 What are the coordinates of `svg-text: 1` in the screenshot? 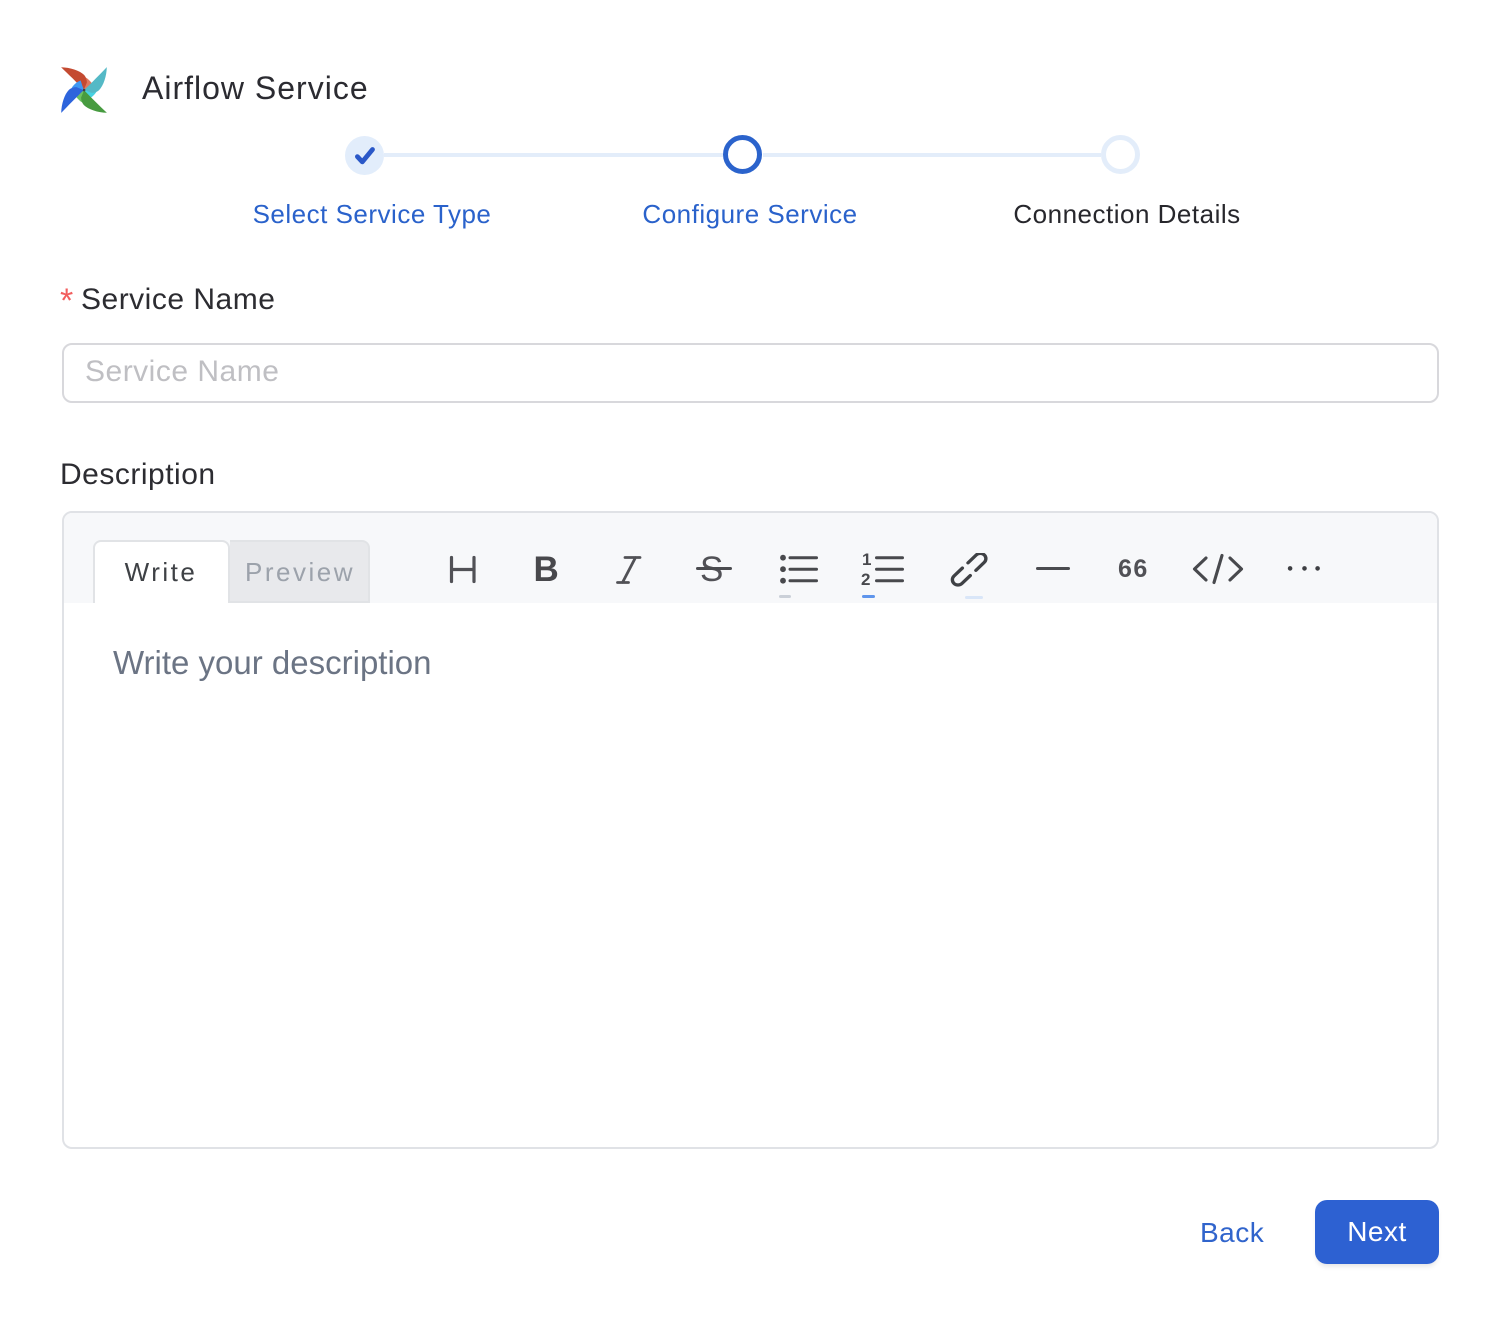 It's located at (866, 560).